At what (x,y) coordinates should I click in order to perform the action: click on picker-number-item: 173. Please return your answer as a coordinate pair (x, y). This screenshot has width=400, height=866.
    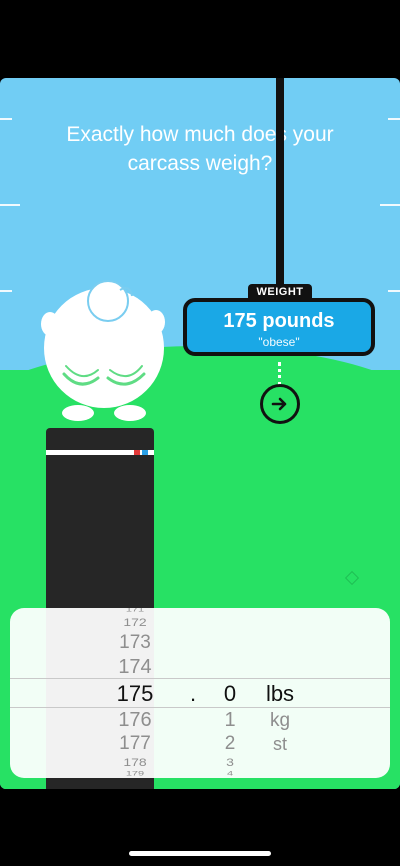
    Looking at the image, I should click on (135, 643).